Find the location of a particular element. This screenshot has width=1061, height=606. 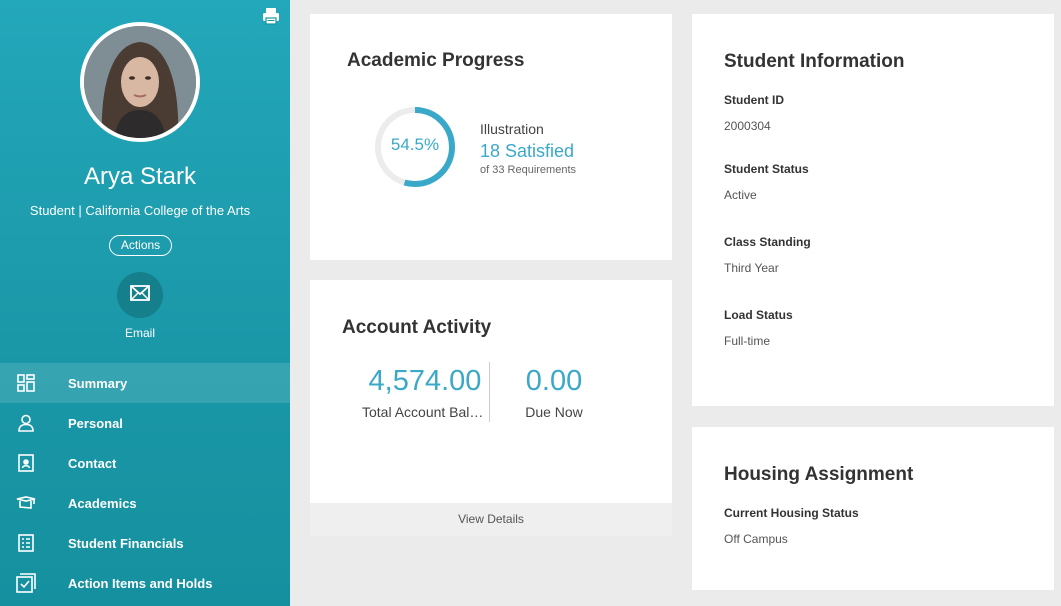

card-title: Student Information is located at coordinates (814, 61).